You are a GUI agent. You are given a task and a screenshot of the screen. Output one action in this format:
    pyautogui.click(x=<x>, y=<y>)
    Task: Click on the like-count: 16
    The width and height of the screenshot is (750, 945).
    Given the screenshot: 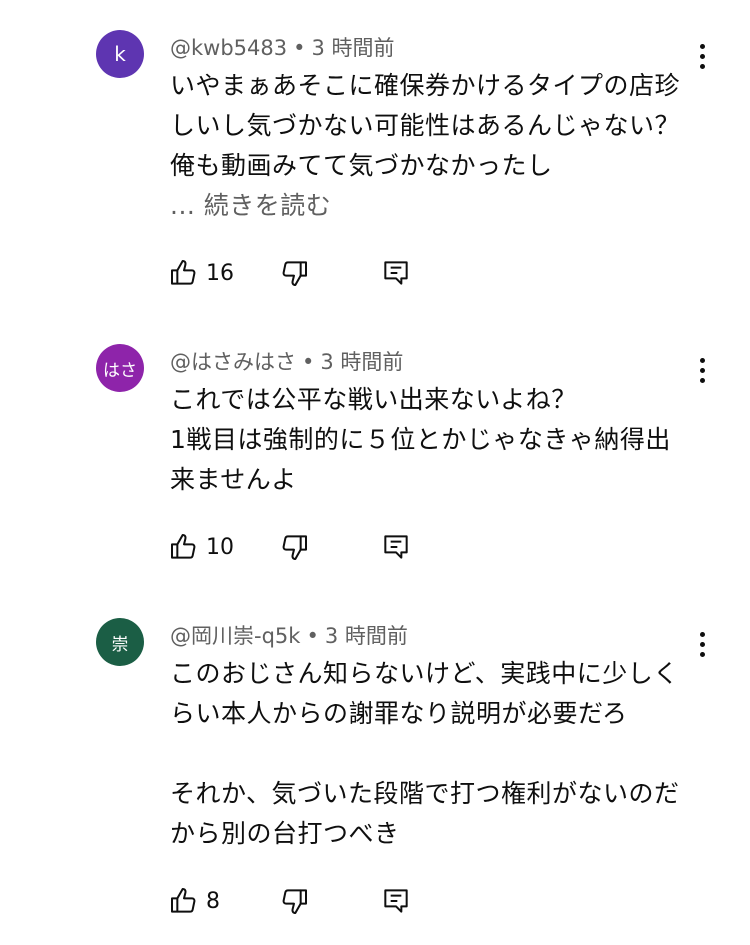 What is the action you would take?
    pyautogui.click(x=220, y=273)
    